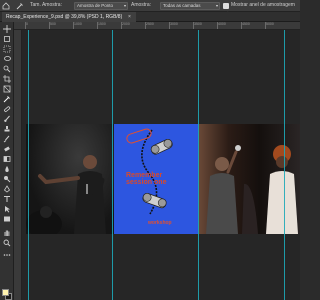 This screenshot has height=300, width=320. What do you see at coordinates (7, 108) in the screenshot?
I see `healing-brush-icon` at bounding box center [7, 108].